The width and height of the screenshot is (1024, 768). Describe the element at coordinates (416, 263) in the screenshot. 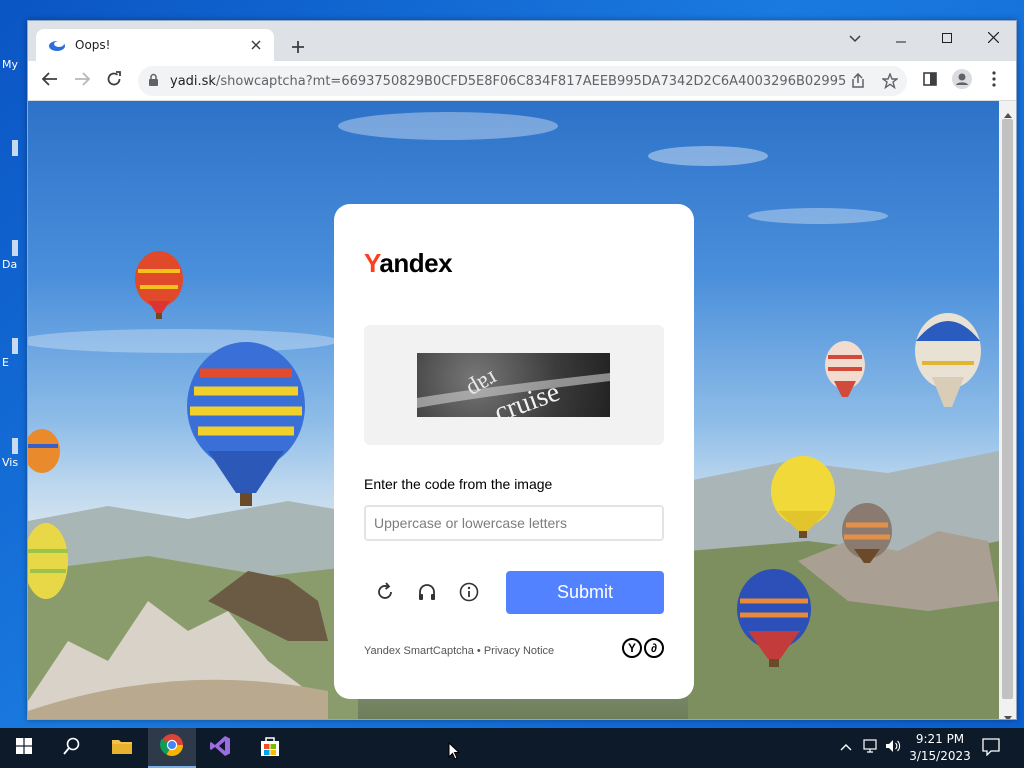

I see `logo-text: andex` at that location.